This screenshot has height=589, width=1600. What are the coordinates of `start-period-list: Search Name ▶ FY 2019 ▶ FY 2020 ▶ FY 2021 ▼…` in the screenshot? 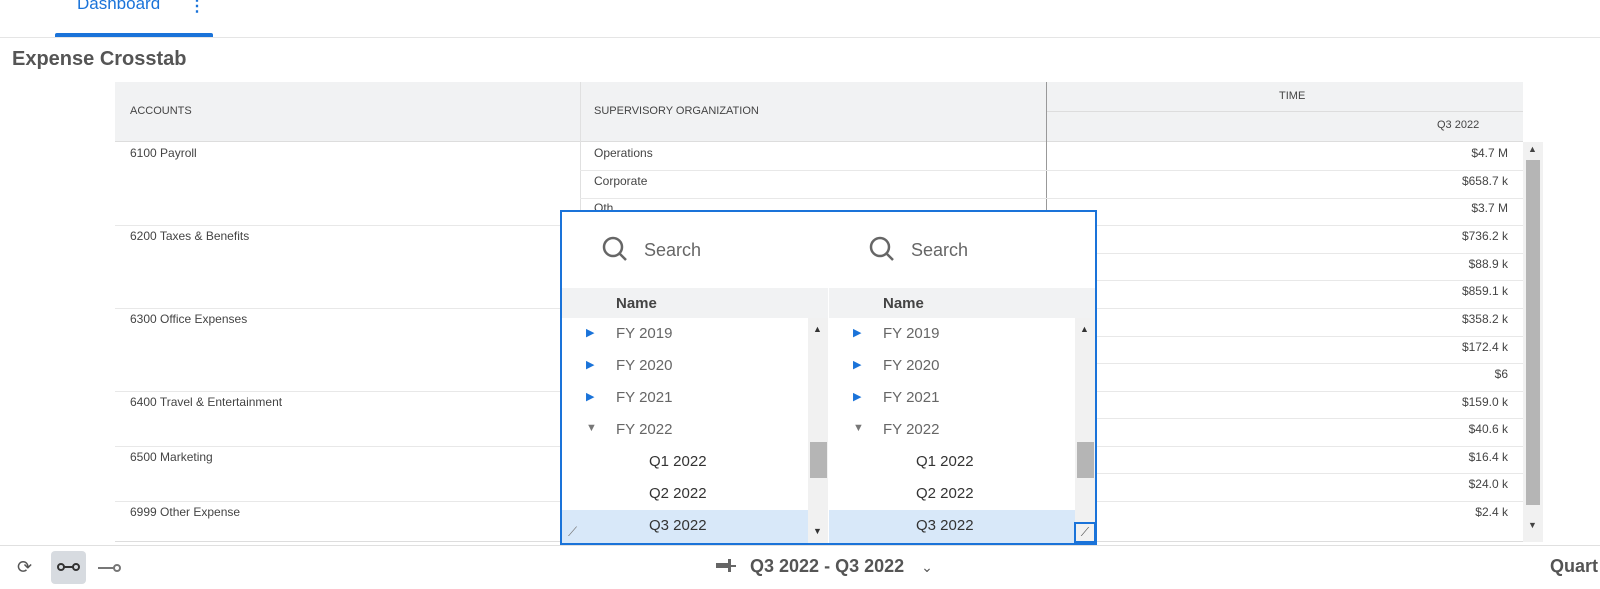 It's located at (695, 377).